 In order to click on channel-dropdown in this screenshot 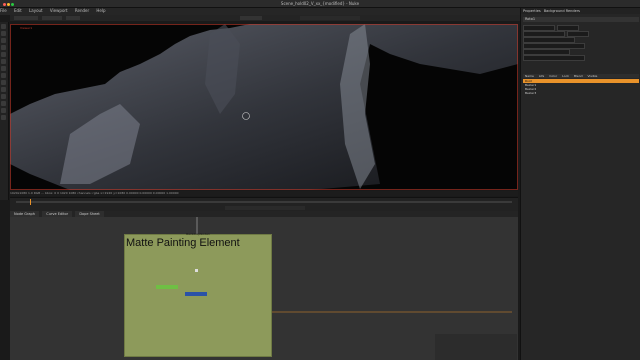, I will do `click(26, 18)`.